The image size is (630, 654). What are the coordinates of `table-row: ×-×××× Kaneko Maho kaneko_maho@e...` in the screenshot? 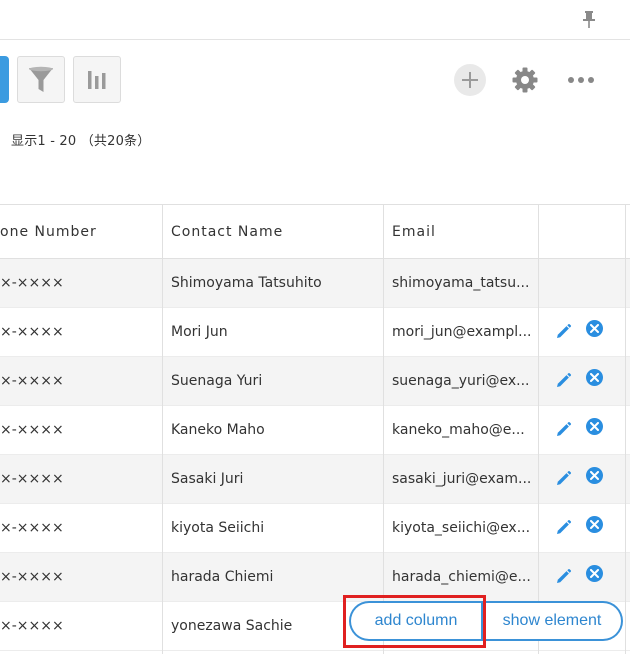 It's located at (315, 430).